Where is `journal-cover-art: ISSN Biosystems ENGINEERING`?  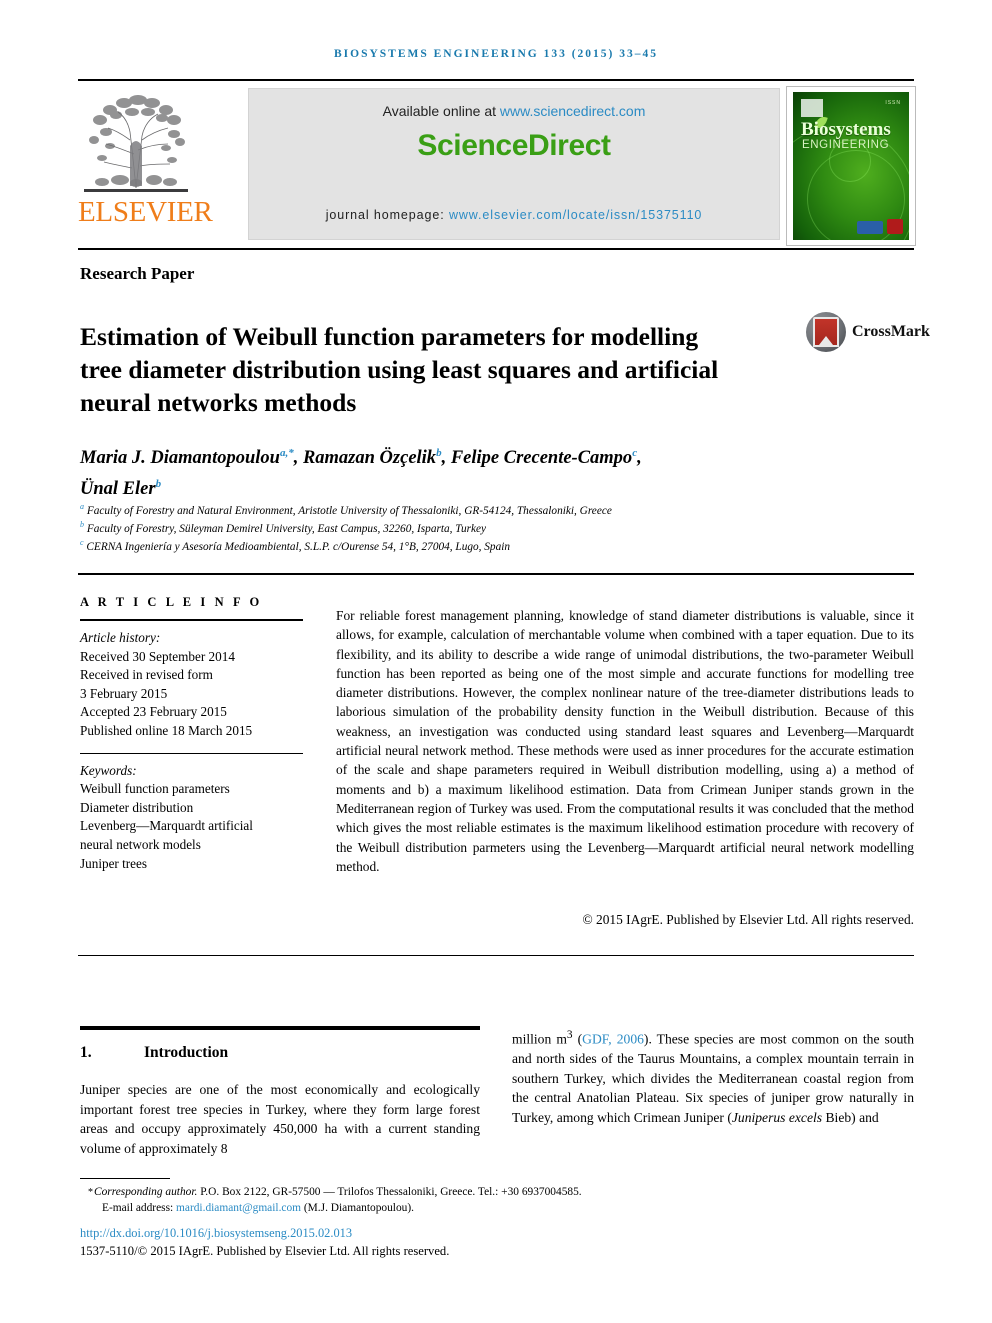 journal-cover-art: ISSN Biosystems ENGINEERING is located at coordinates (851, 166).